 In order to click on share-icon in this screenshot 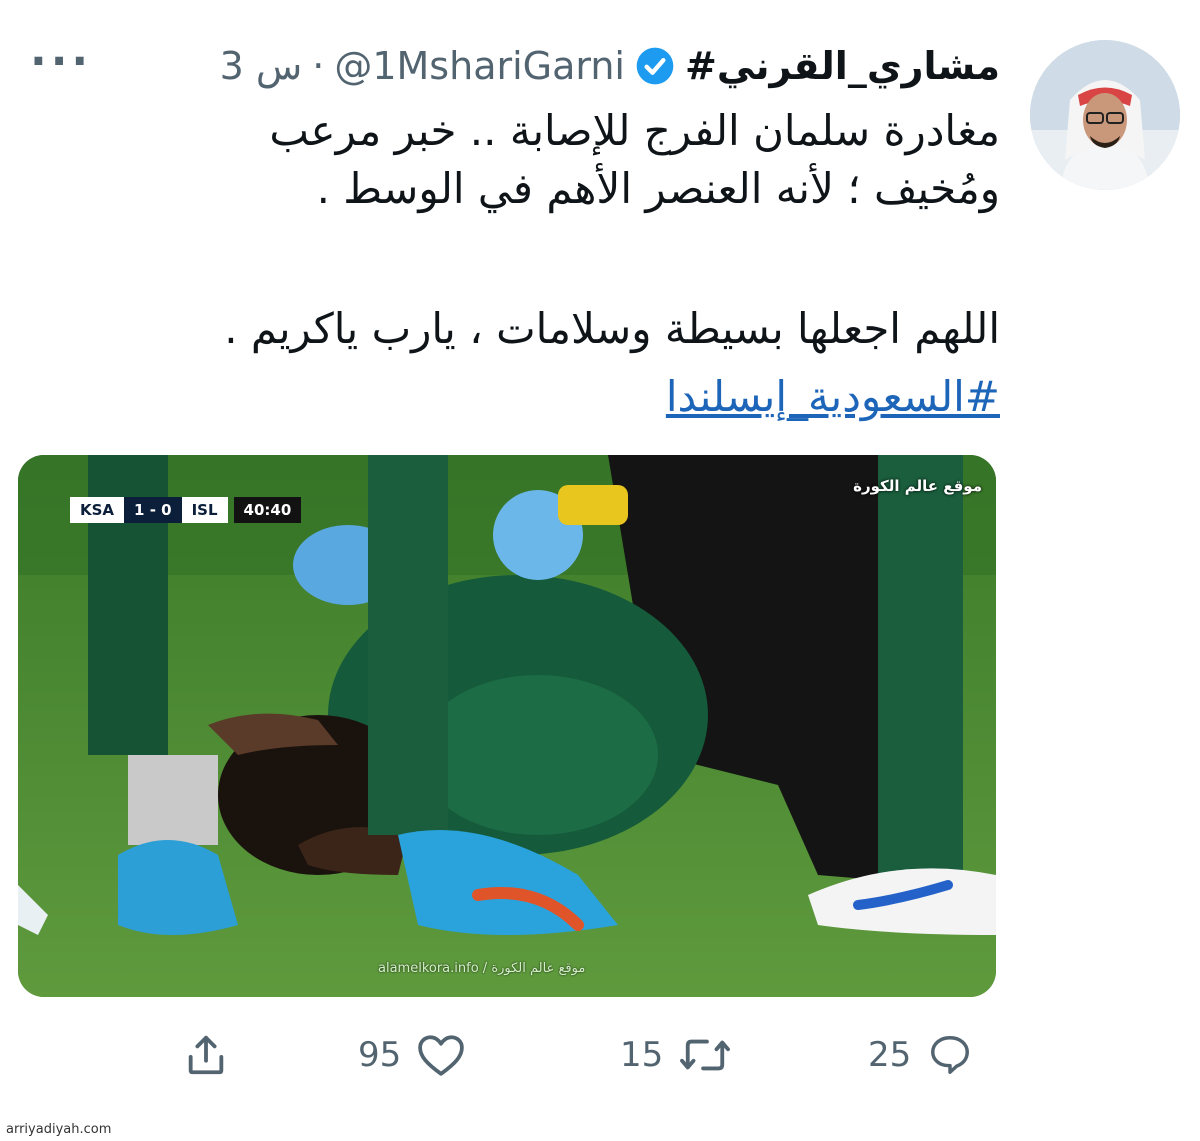, I will do `click(206, 1055)`.